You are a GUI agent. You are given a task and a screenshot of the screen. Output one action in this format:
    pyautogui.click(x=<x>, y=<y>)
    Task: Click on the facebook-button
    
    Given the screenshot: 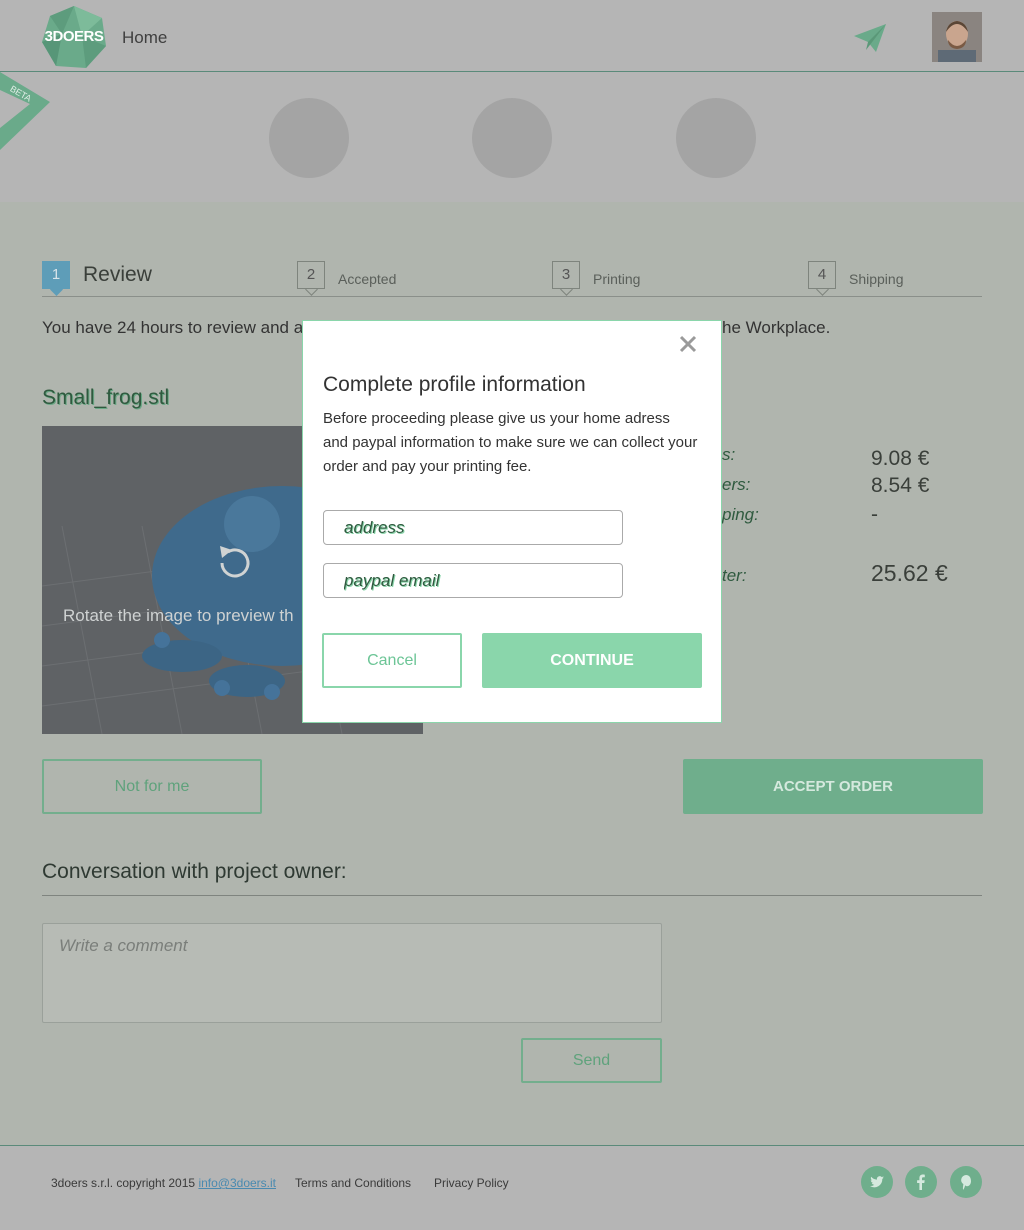 What is the action you would take?
    pyautogui.click(x=921, y=1182)
    